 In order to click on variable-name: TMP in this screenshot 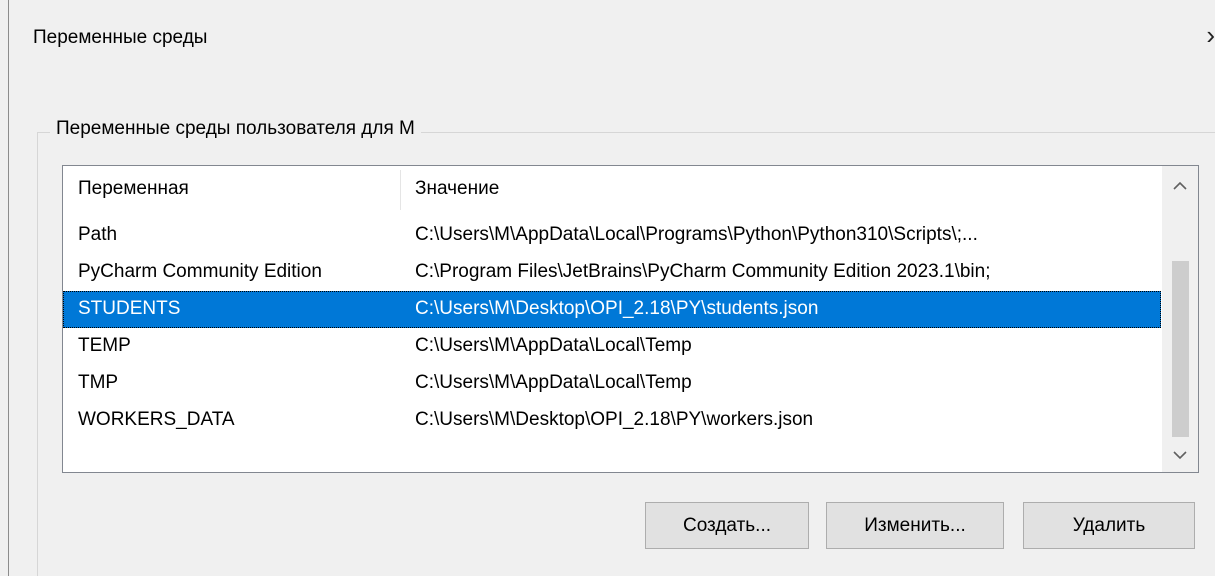, I will do `click(98, 382)`.